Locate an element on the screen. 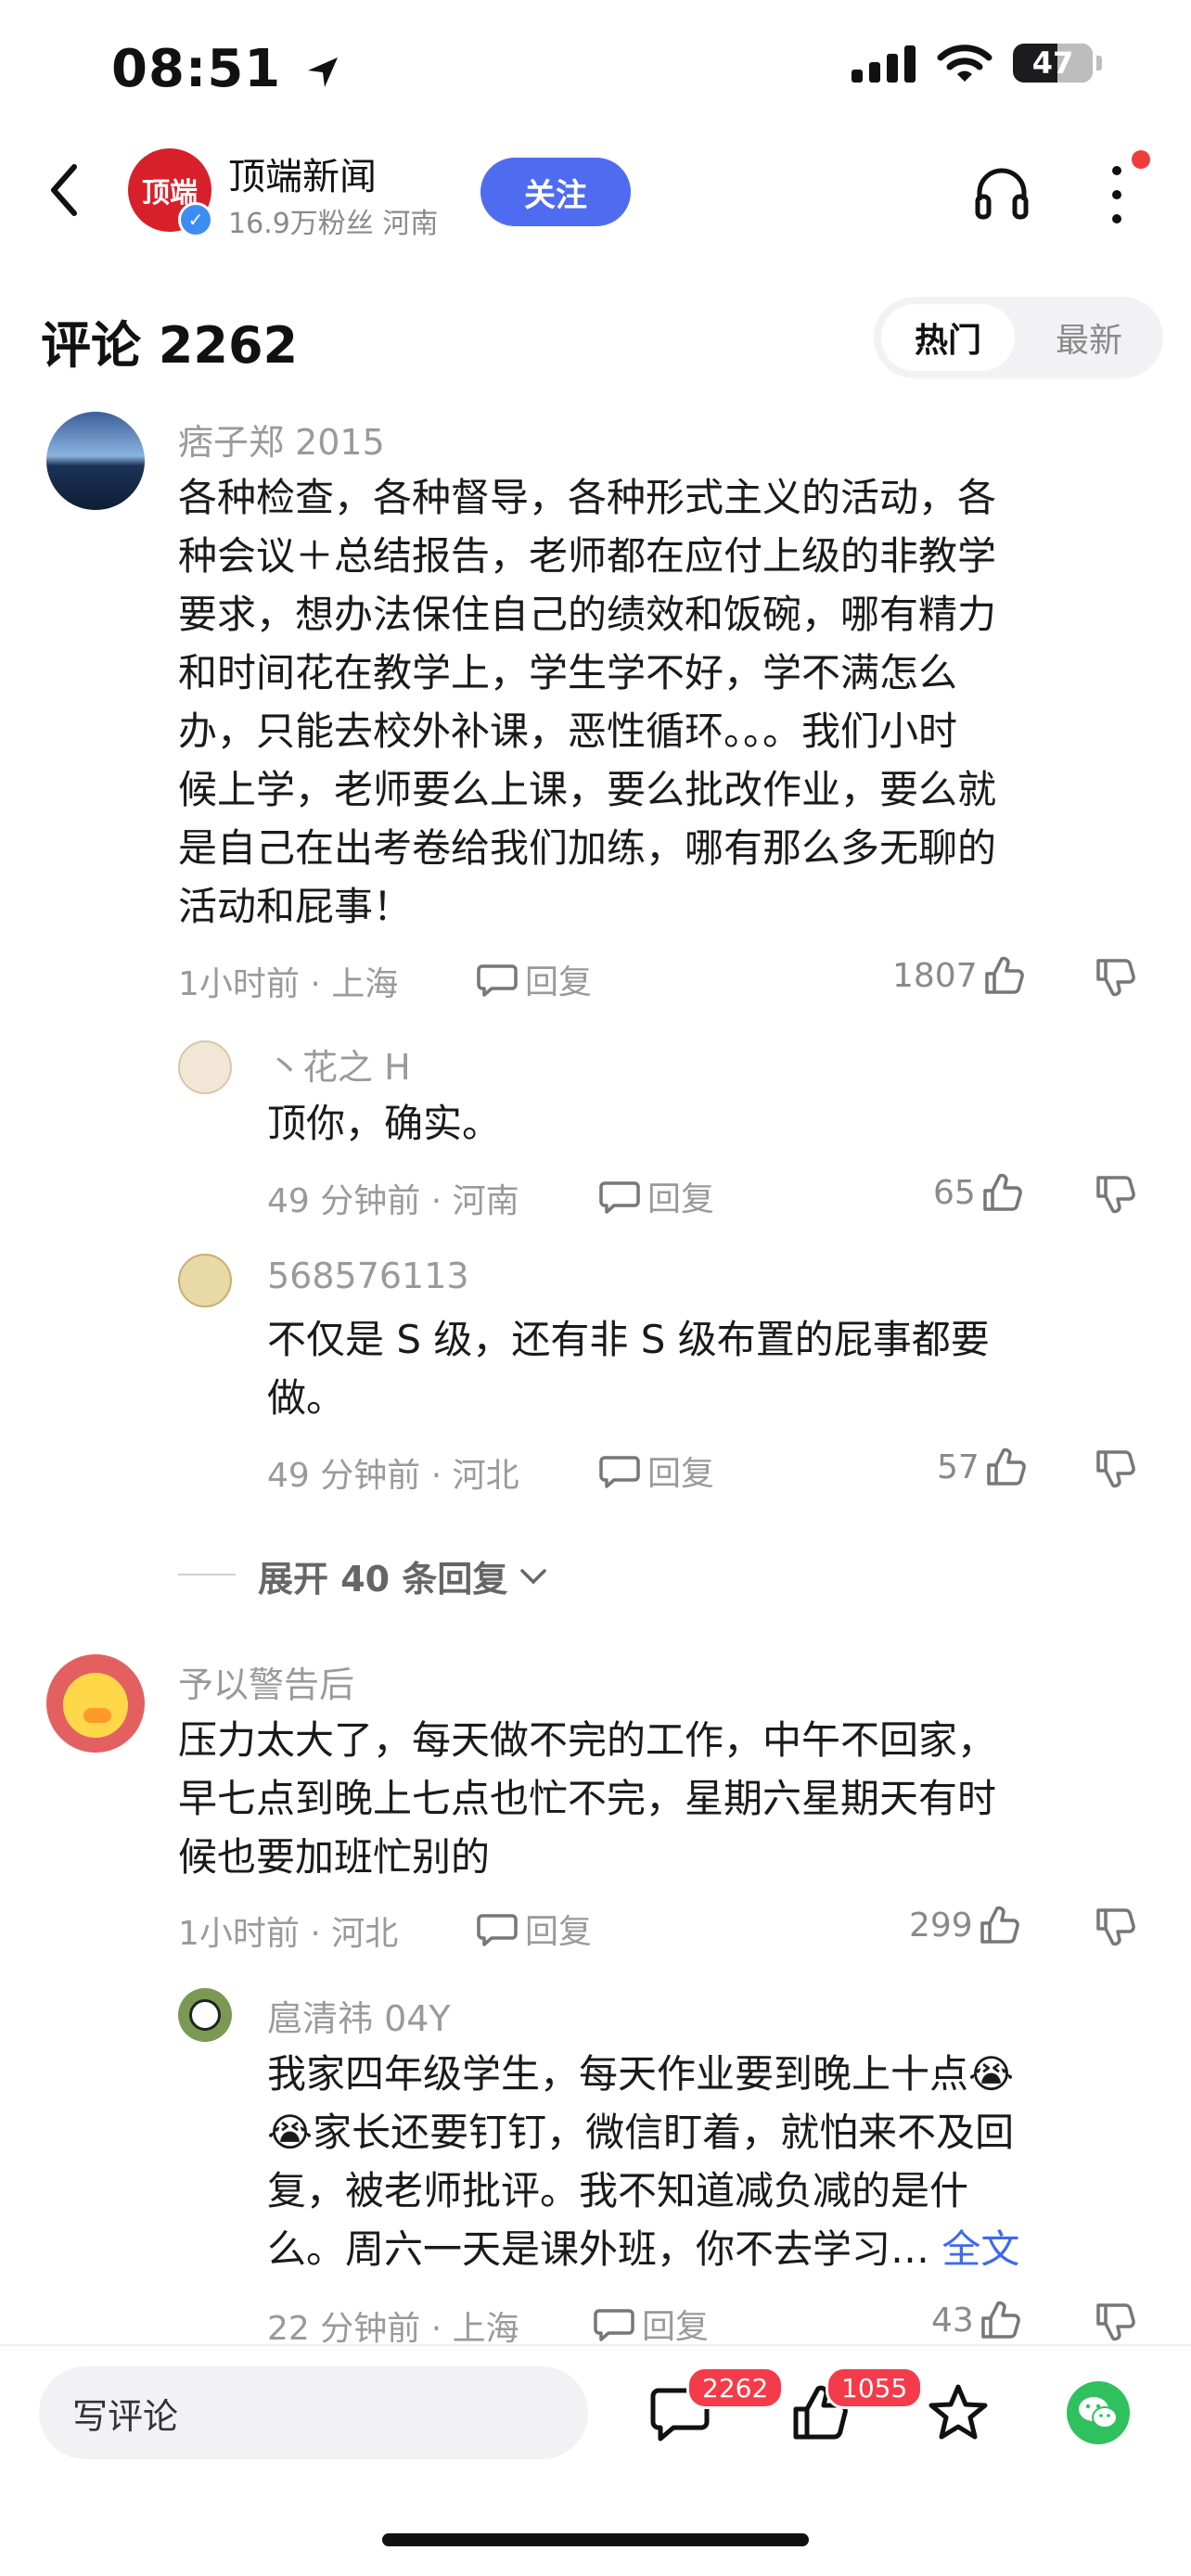 This screenshot has width=1191, height=2576. verified-icon: ✓ is located at coordinates (196, 219).